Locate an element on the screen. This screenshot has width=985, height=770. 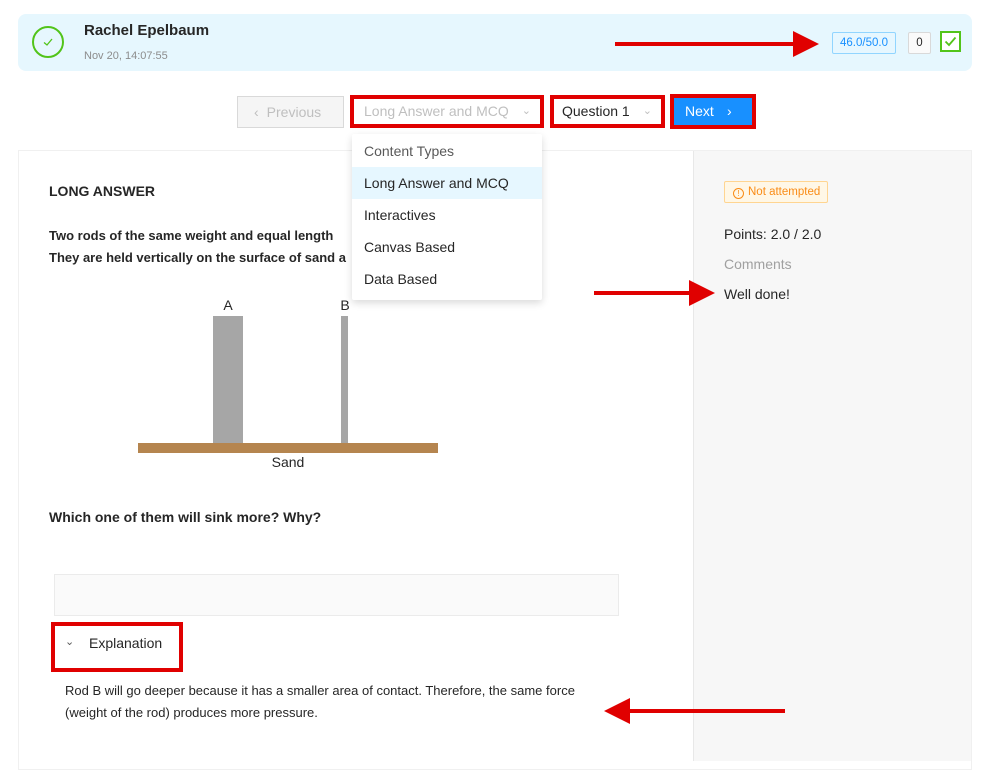
rod-b-label: B is located at coordinates (344, 305).